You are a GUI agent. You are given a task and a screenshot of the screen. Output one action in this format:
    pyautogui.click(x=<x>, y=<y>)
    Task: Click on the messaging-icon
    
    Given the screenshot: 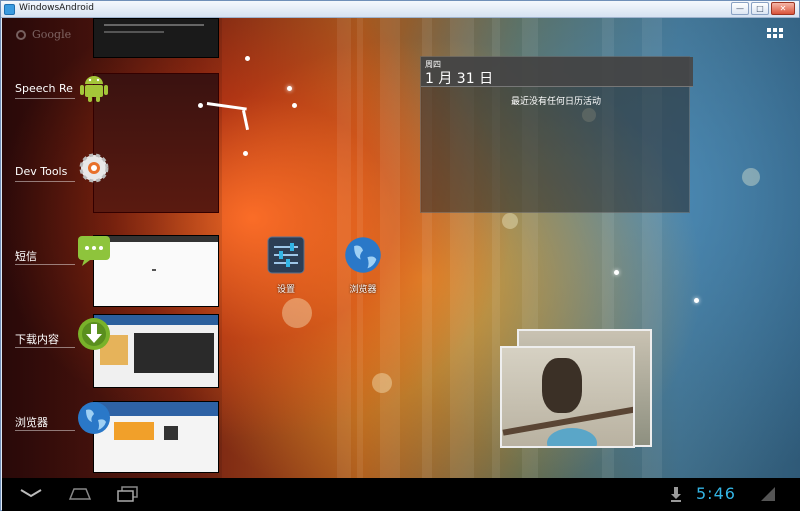 What is the action you would take?
    pyautogui.click(x=94, y=251)
    